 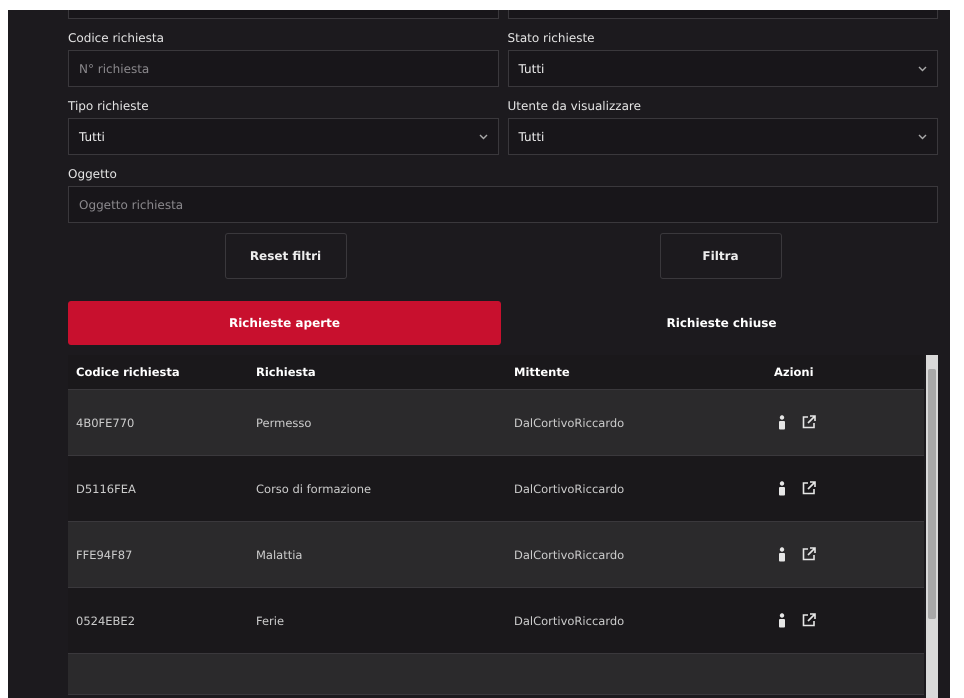 I want to click on column-header: Codice richiesta, so click(x=128, y=372).